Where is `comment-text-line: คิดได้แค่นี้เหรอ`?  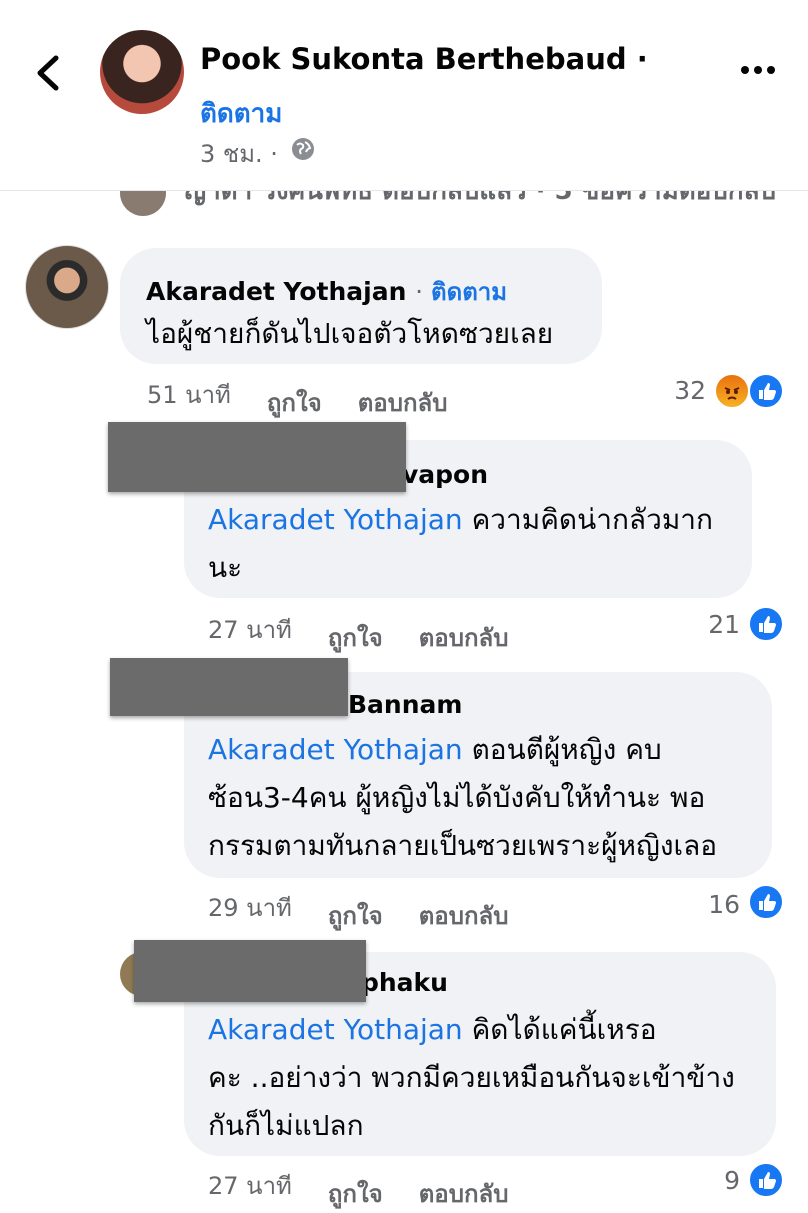
comment-text-line: คิดได้แค่นี้เหรอ is located at coordinates (559, 1029).